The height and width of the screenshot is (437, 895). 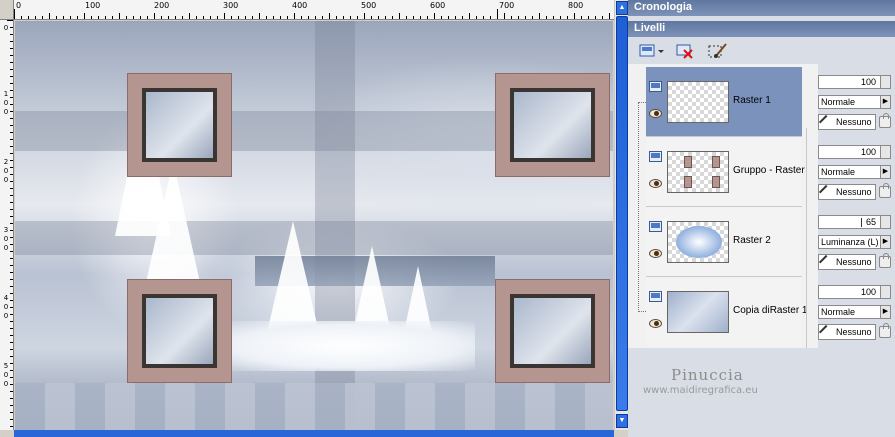 What do you see at coordinates (622, 8) in the screenshot?
I see `scroll-up-icon: ▲` at bounding box center [622, 8].